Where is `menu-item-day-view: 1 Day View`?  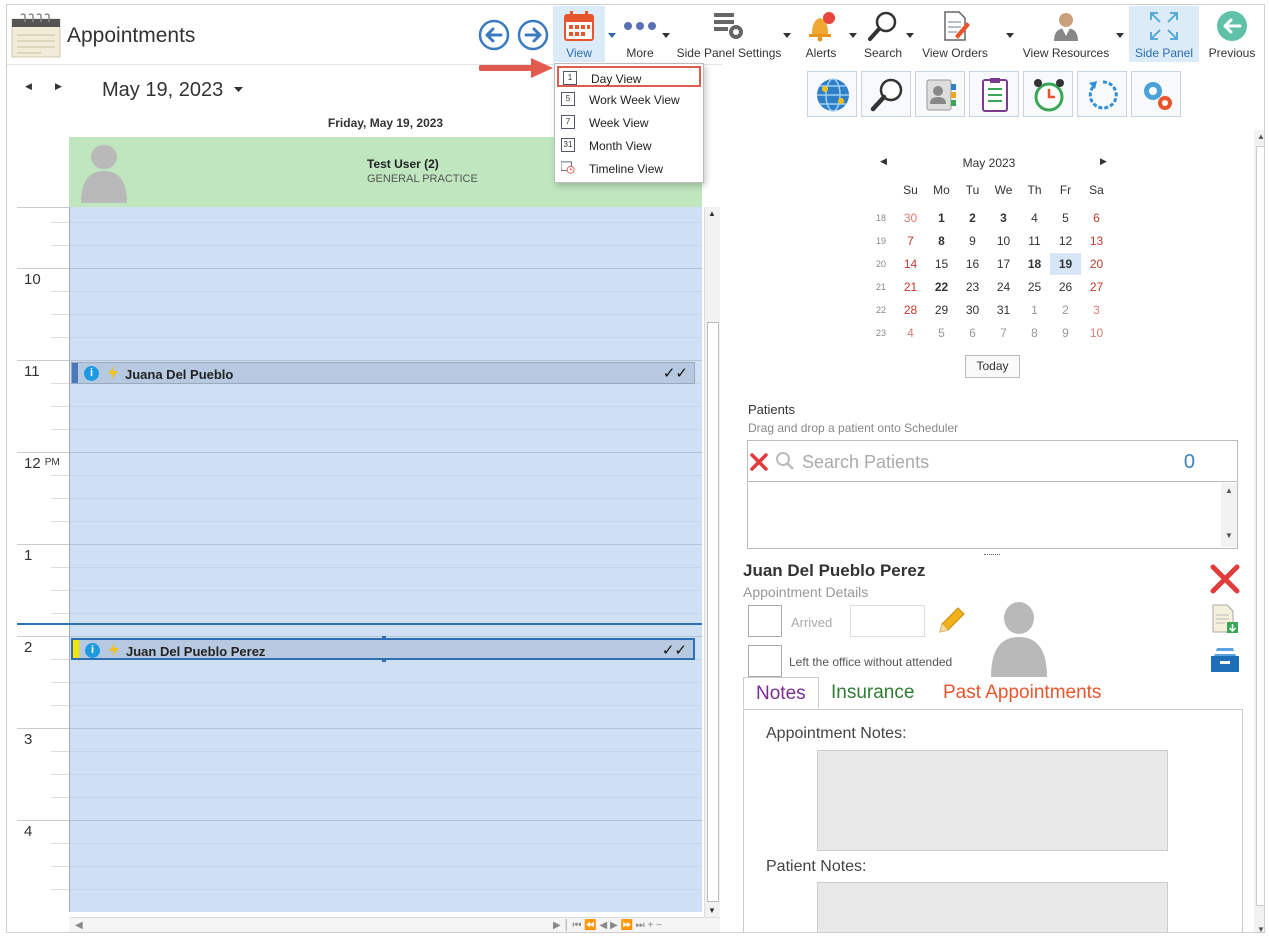
menu-item-day-view: 1 Day View is located at coordinates (629, 76).